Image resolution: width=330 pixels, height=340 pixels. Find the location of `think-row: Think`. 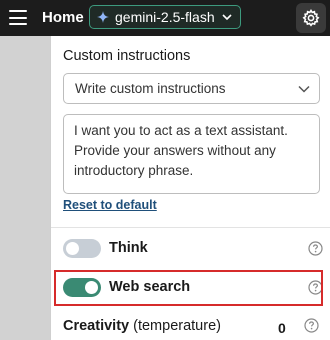

think-row: Think is located at coordinates (193, 249).